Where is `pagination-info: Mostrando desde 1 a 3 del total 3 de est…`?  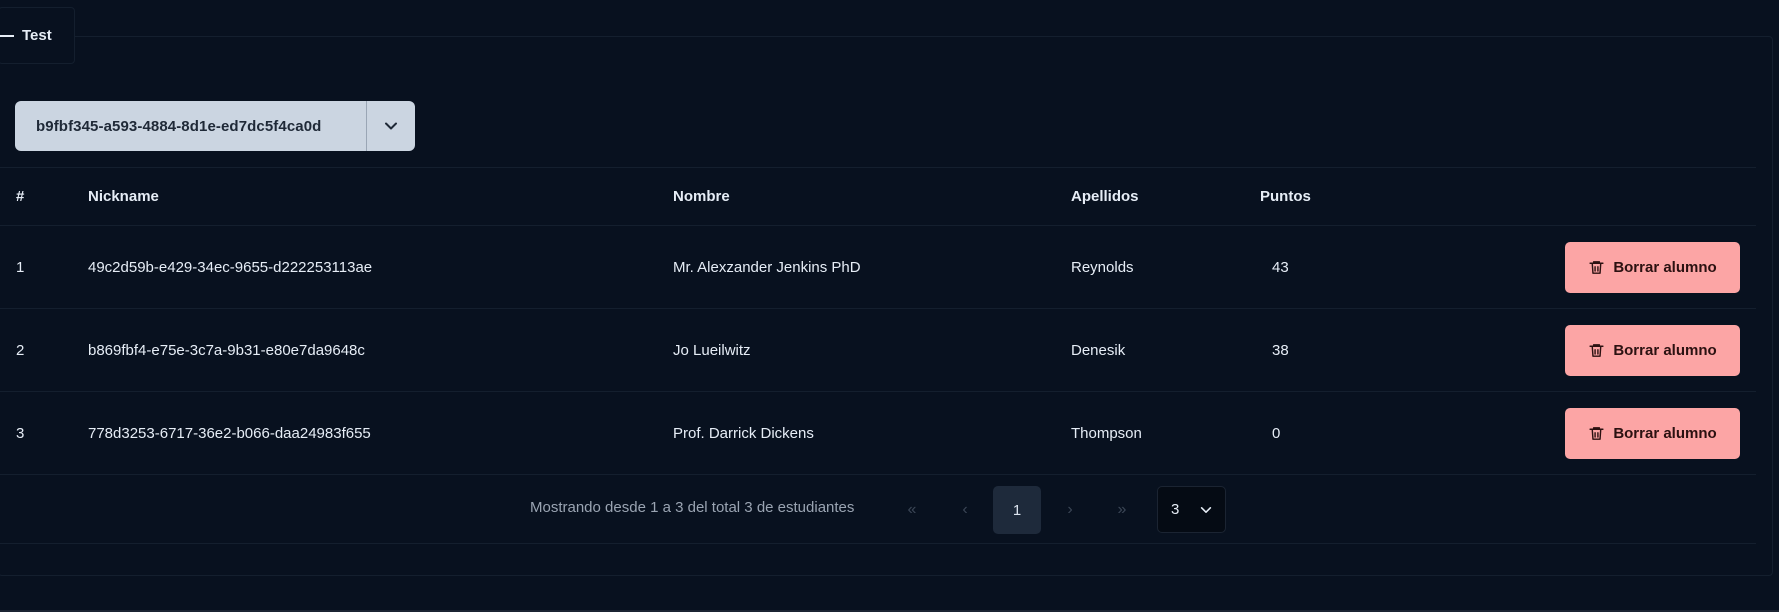 pagination-info: Mostrando desde 1 a 3 del total 3 de est… is located at coordinates (692, 507).